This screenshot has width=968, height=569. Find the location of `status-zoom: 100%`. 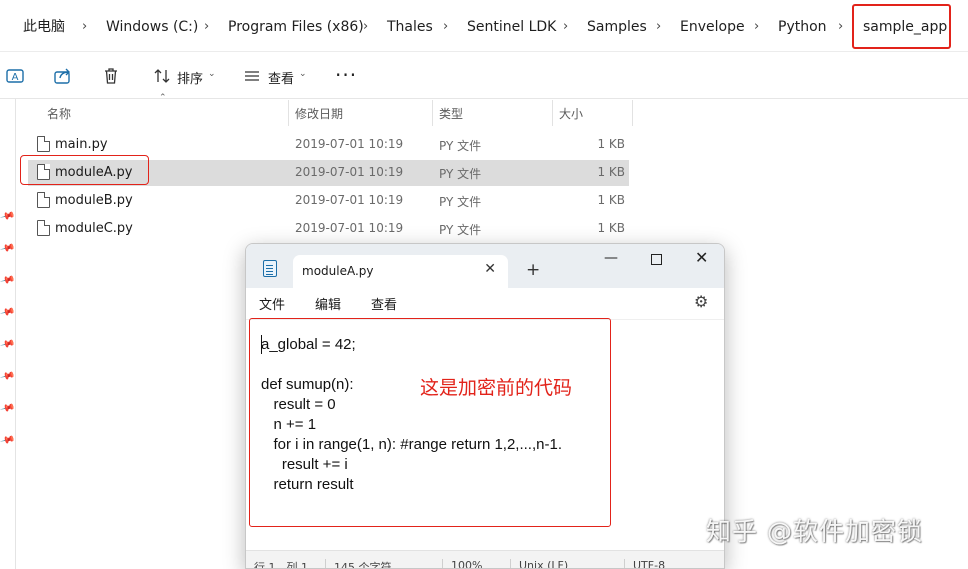

status-zoom: 100% is located at coordinates (466, 563).